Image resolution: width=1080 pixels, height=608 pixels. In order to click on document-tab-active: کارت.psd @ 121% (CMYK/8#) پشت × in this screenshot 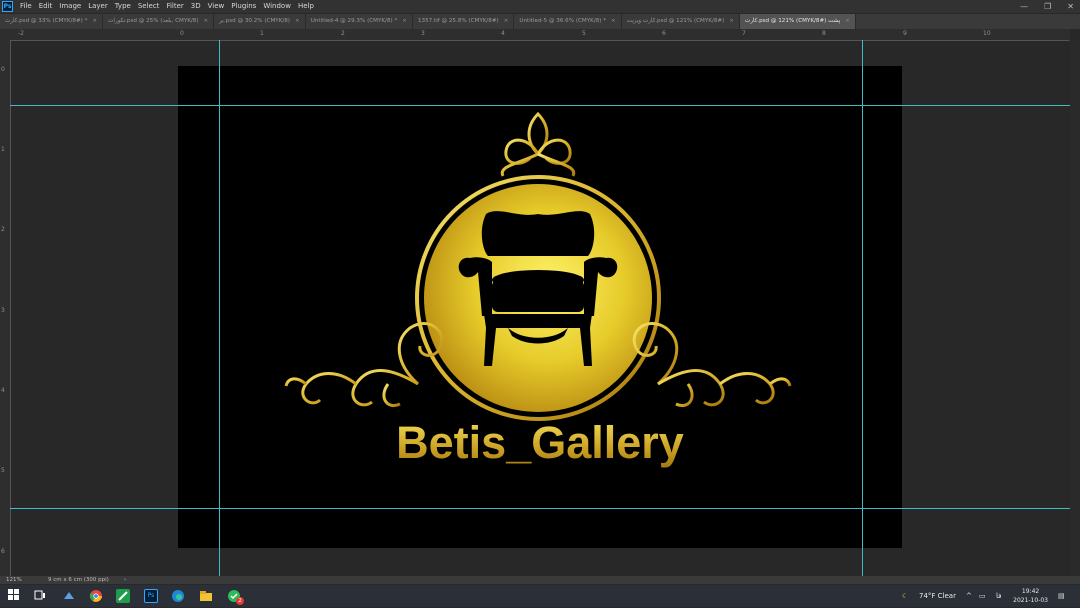, I will do `click(797, 21)`.